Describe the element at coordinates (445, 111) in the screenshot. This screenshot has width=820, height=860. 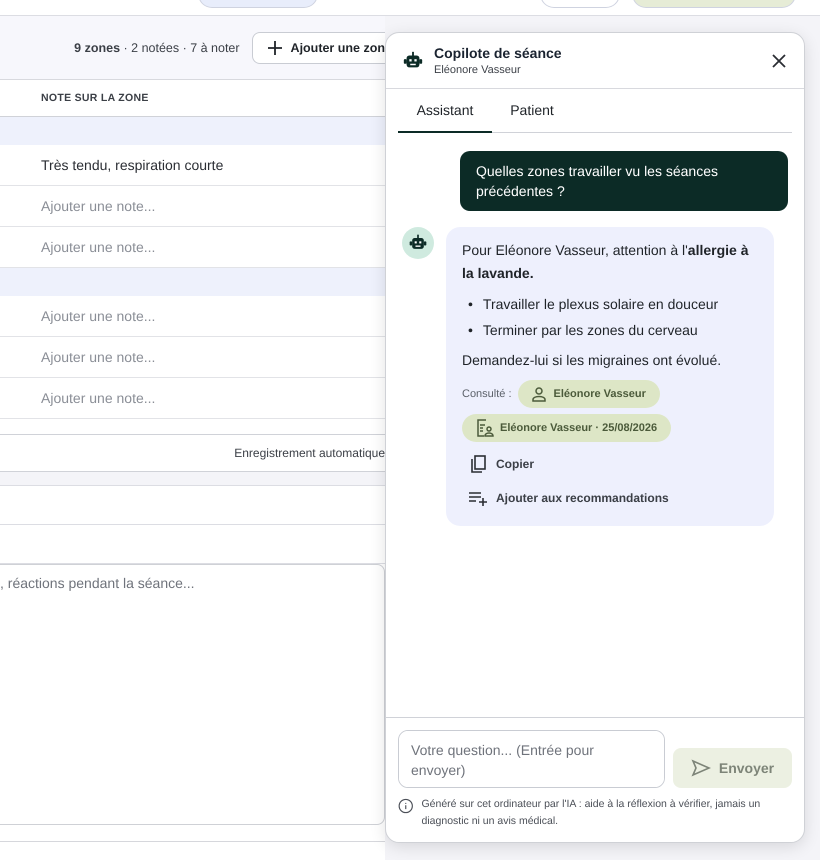
I see `tab: Assistant` at that location.